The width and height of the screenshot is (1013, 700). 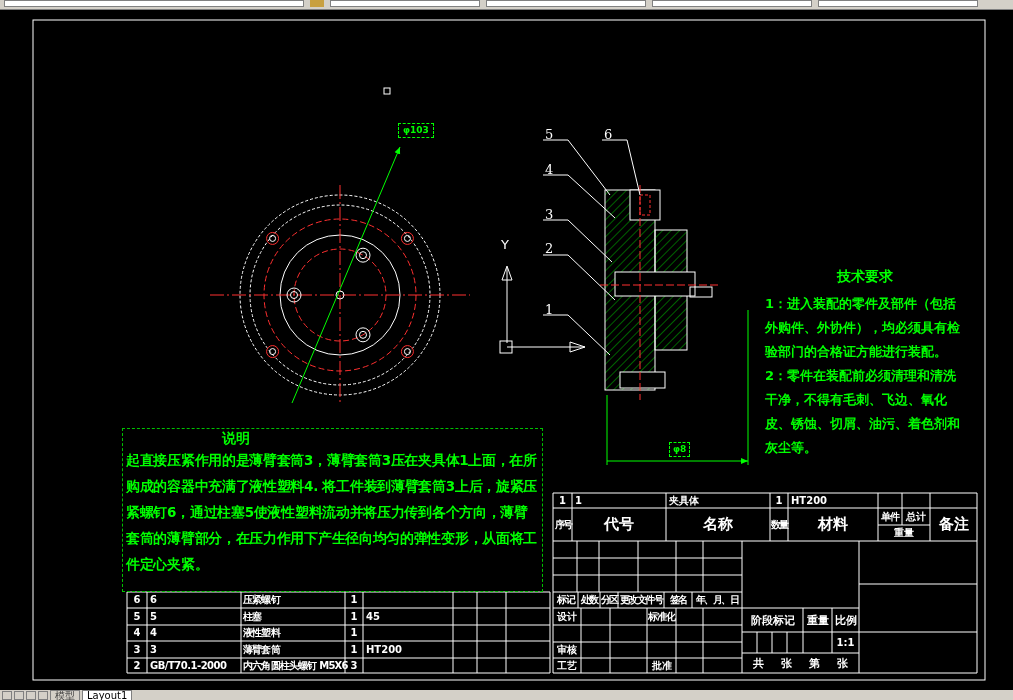 I want to click on table-header: 材料, so click(x=832, y=524).